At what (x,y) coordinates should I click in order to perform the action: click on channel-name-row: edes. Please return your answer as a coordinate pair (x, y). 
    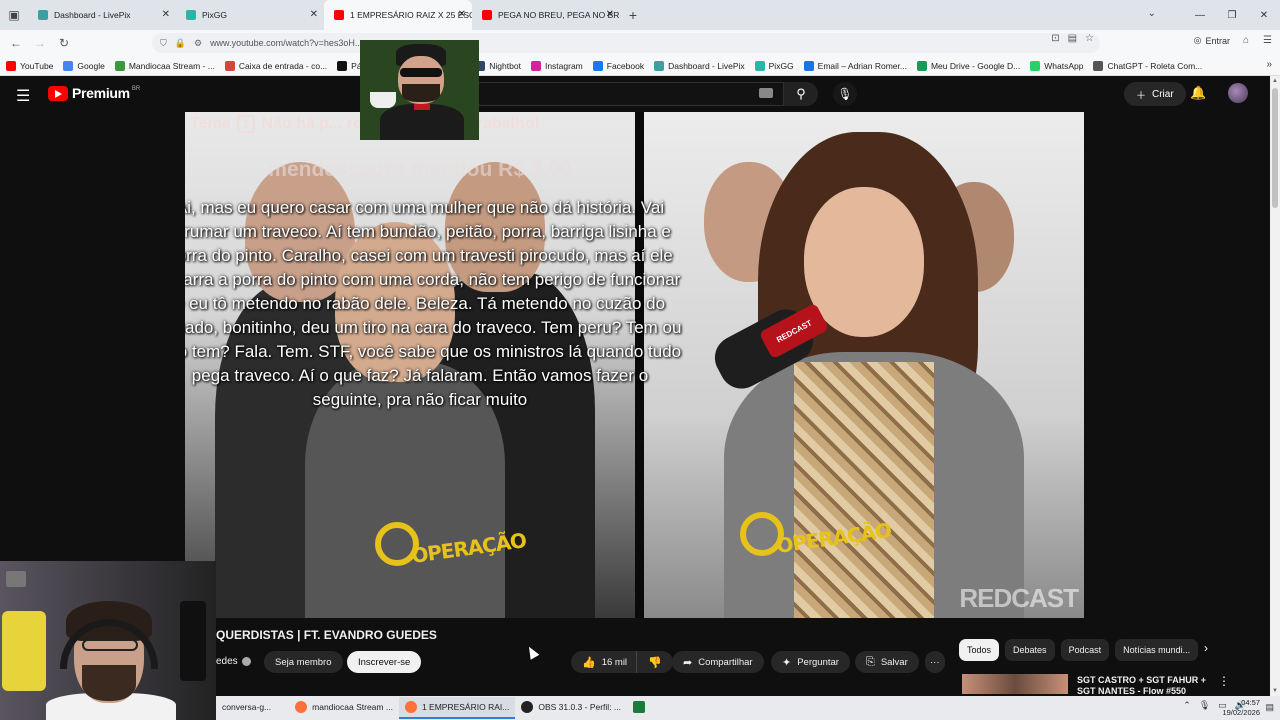
    Looking at the image, I should click on (233, 661).